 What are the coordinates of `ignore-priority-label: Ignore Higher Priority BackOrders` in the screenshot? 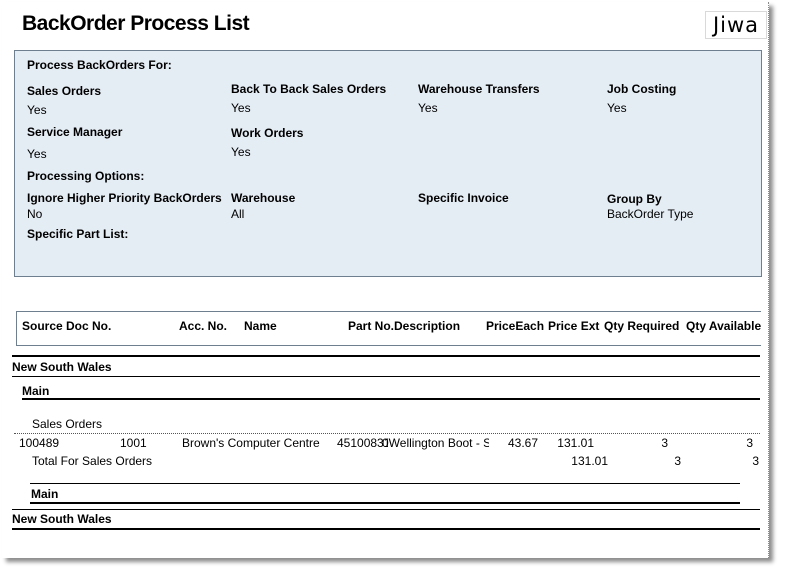 It's located at (124, 198).